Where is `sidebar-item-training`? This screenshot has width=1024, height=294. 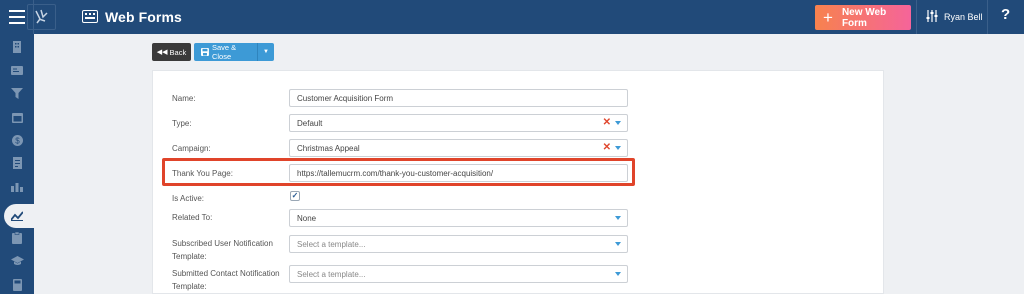
sidebar-item-training is located at coordinates (17, 261).